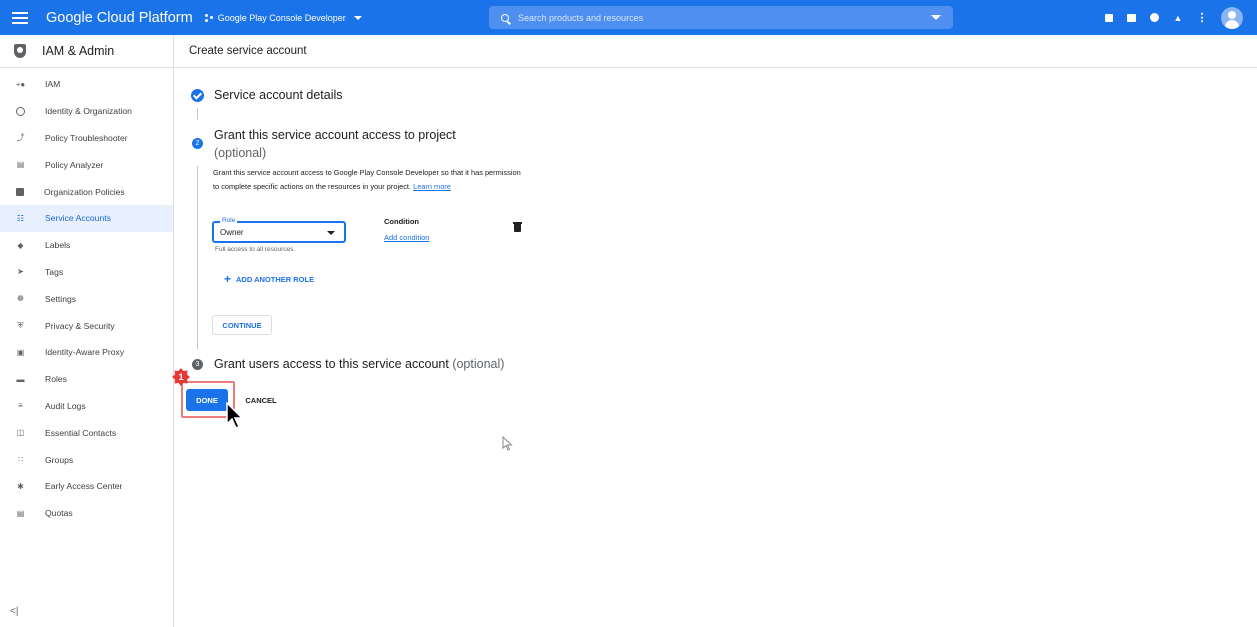 The width and height of the screenshot is (1257, 627). I want to click on sidebar-item-label: Organization Policies, so click(84, 191).